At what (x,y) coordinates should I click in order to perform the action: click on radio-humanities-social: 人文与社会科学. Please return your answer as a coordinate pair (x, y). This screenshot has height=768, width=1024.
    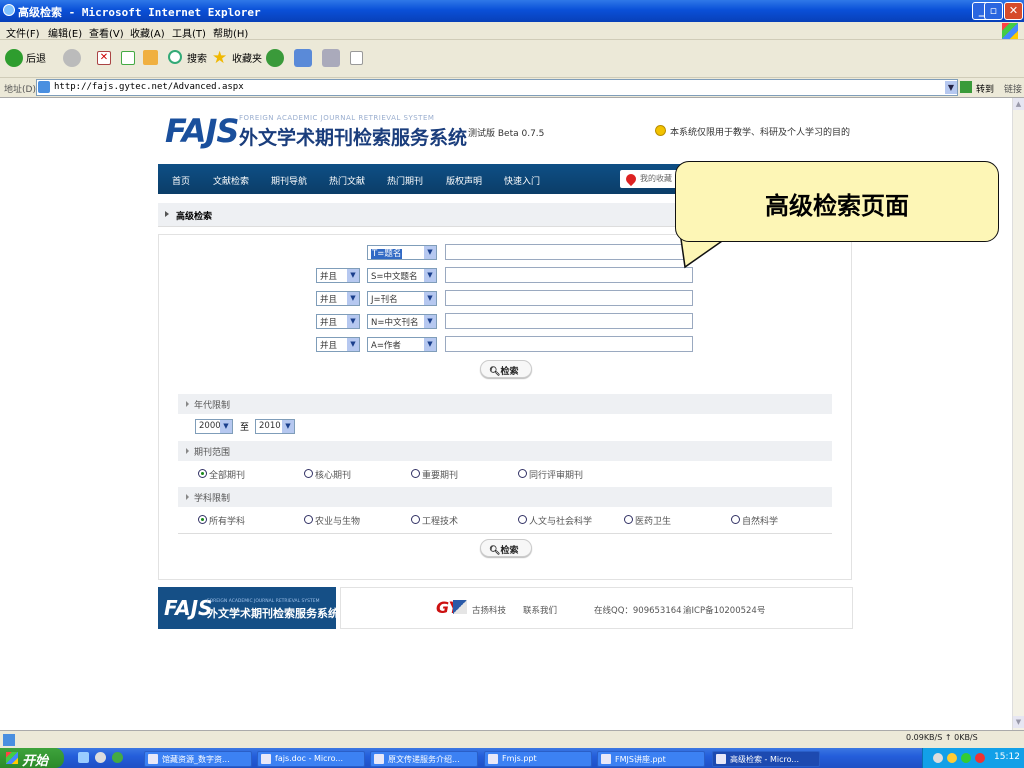
    Looking at the image, I should click on (555, 520).